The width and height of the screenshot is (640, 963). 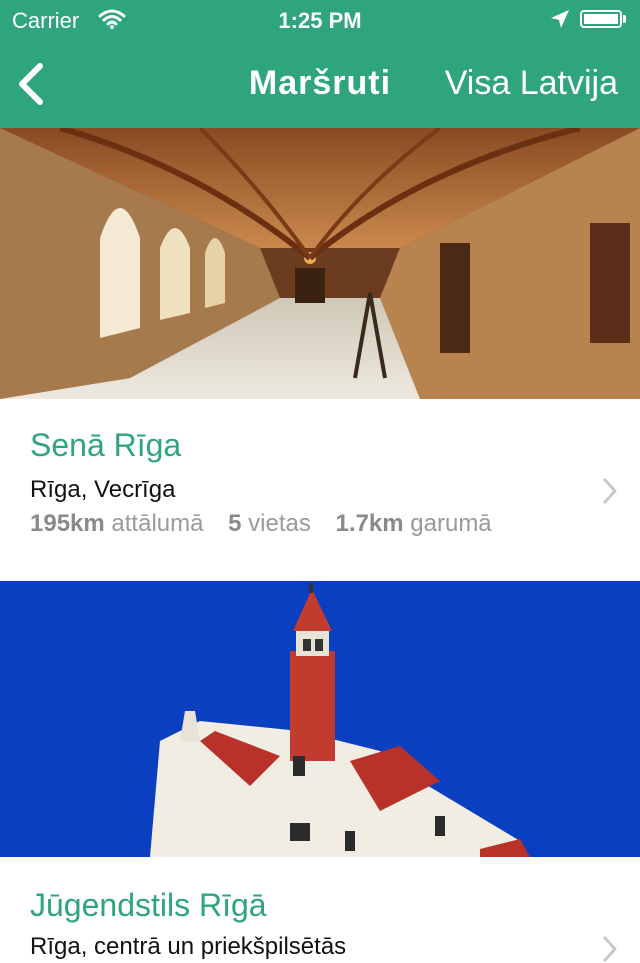 I want to click on route-title: Jūgendstils Rīgā, so click(x=148, y=905).